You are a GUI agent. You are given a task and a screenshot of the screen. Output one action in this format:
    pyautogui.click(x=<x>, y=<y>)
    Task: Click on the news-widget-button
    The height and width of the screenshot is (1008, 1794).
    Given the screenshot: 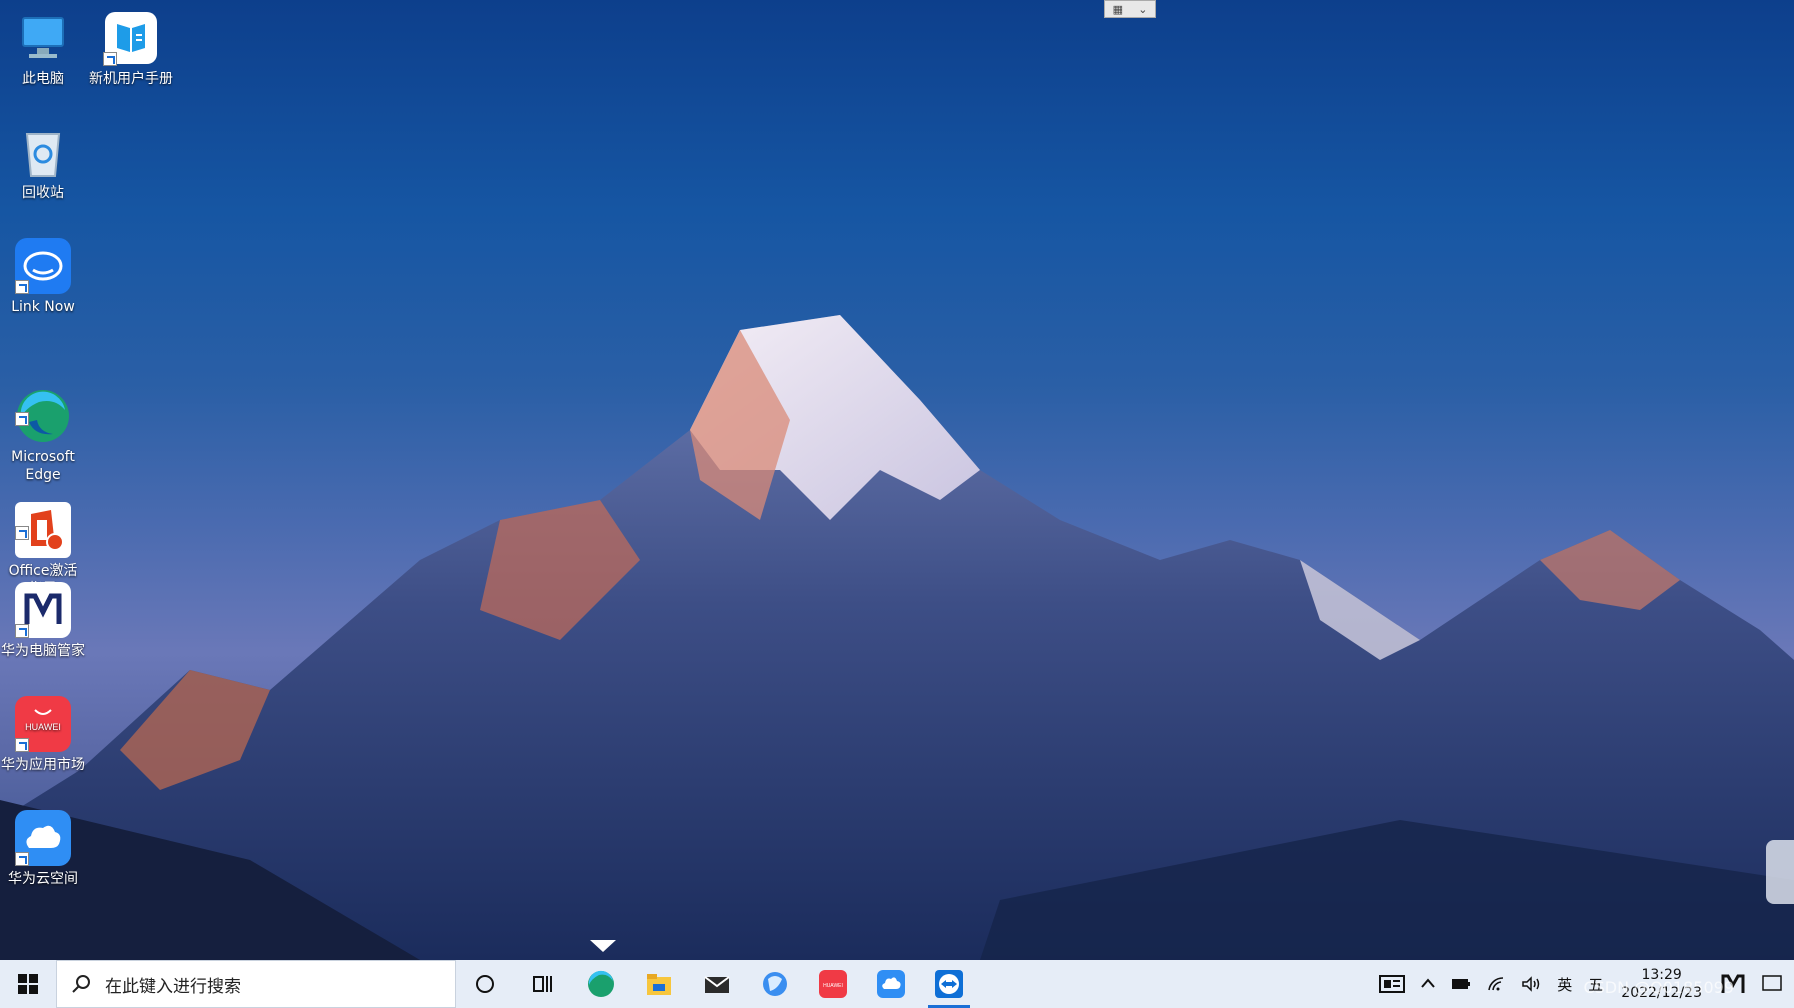 What is the action you would take?
    pyautogui.click(x=1392, y=984)
    